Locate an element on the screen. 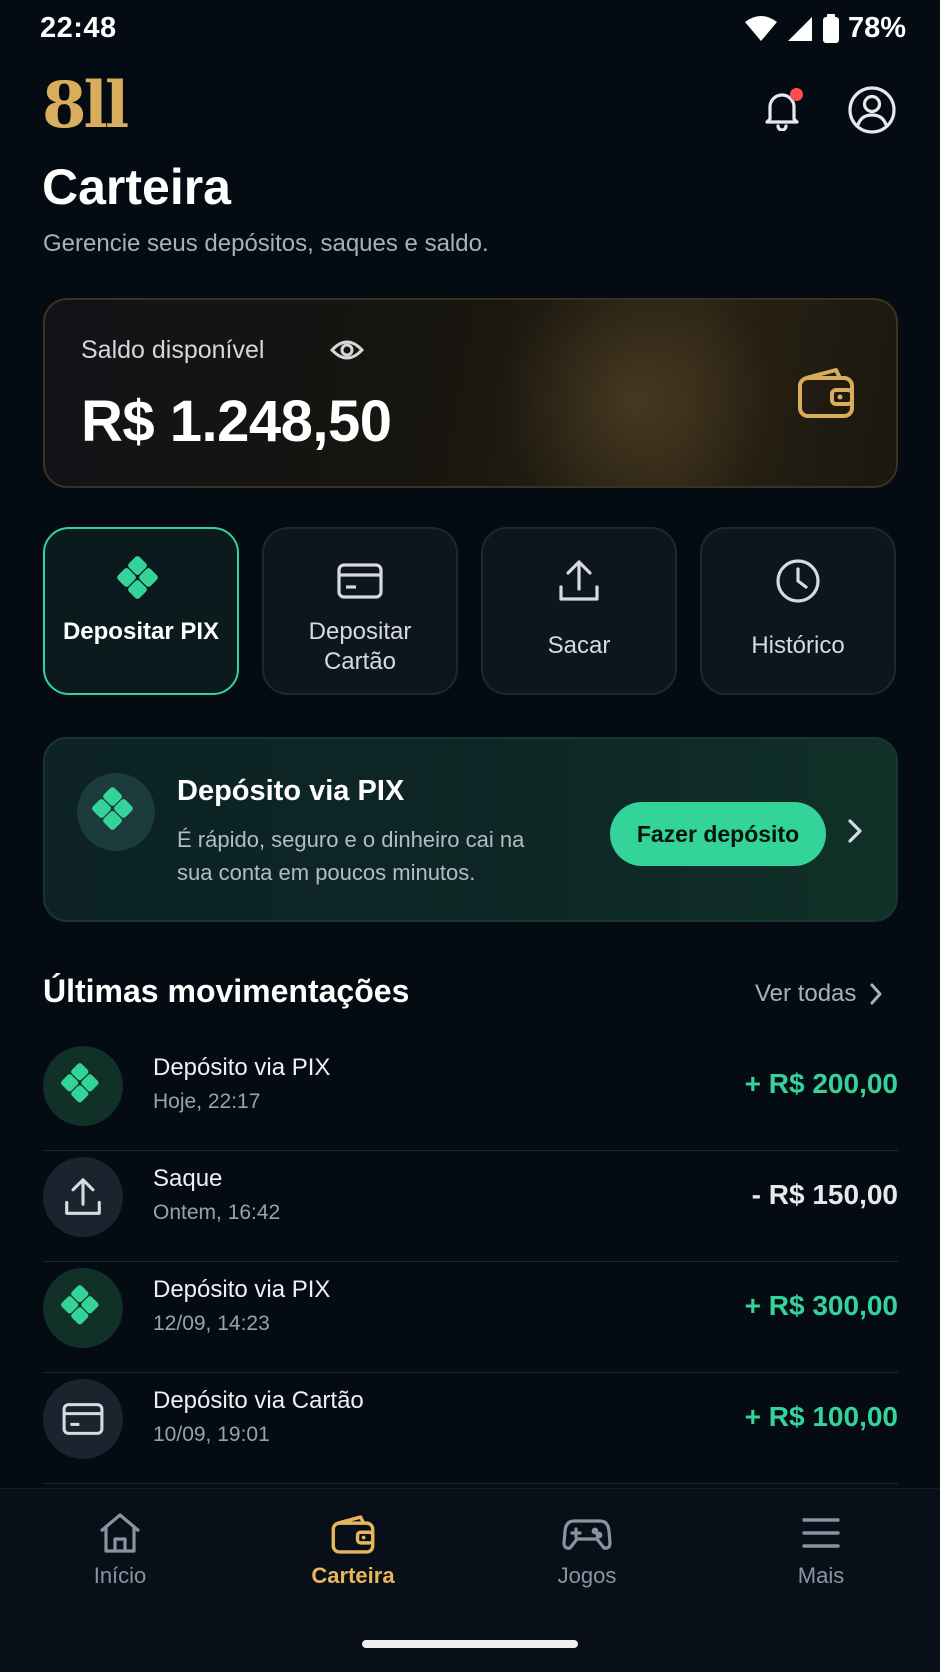  notification-badge is located at coordinates (796, 94).